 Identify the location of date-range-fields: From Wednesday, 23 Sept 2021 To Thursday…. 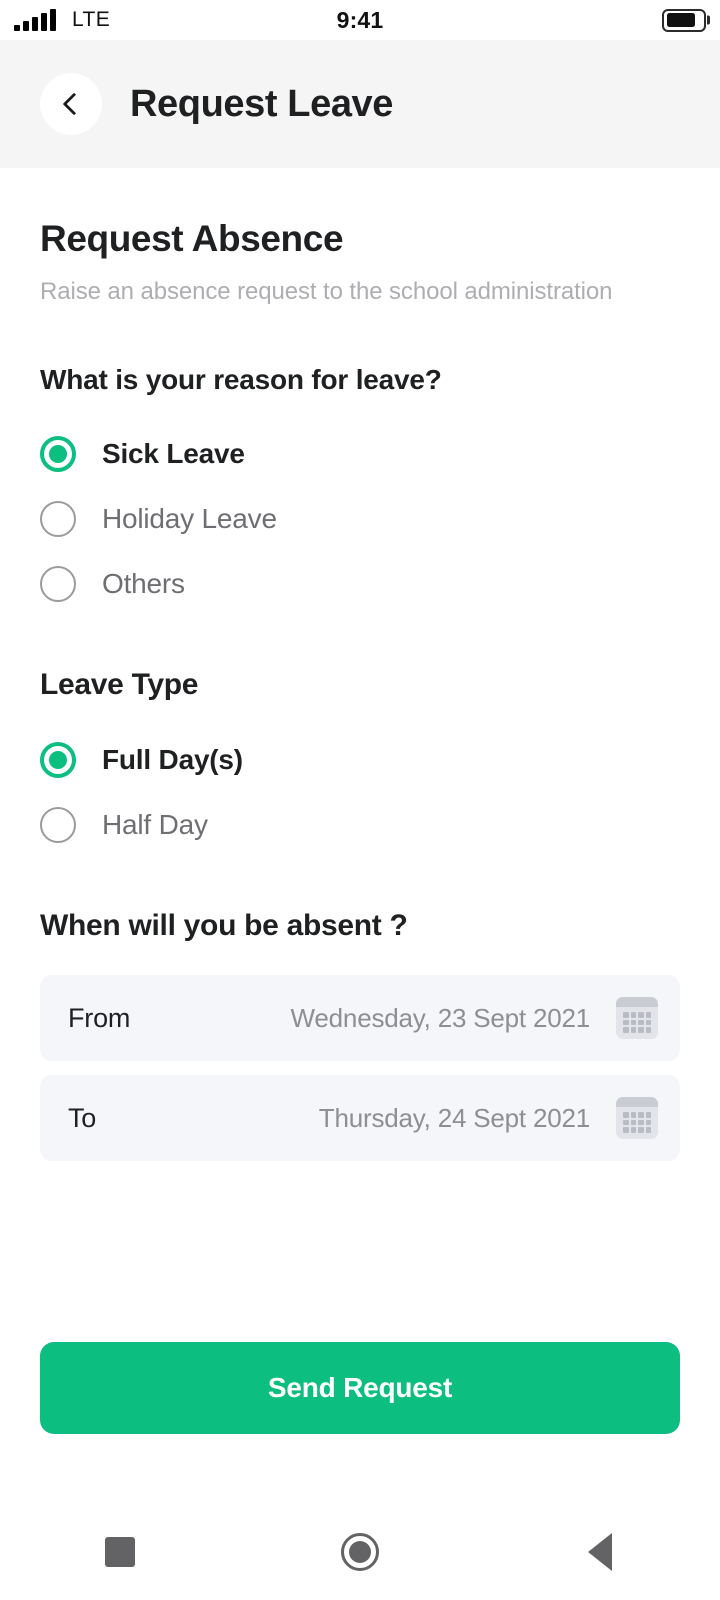
(360, 1068).